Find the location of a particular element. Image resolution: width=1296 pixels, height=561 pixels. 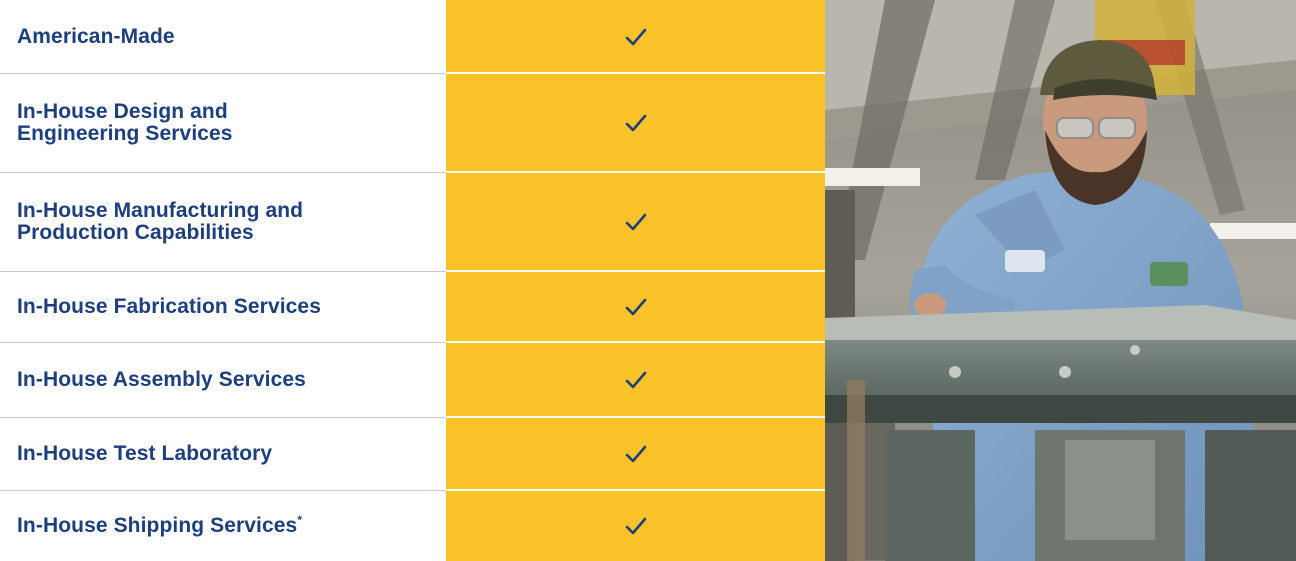

row-label: In-House Fabrication Services is located at coordinates (169, 306).